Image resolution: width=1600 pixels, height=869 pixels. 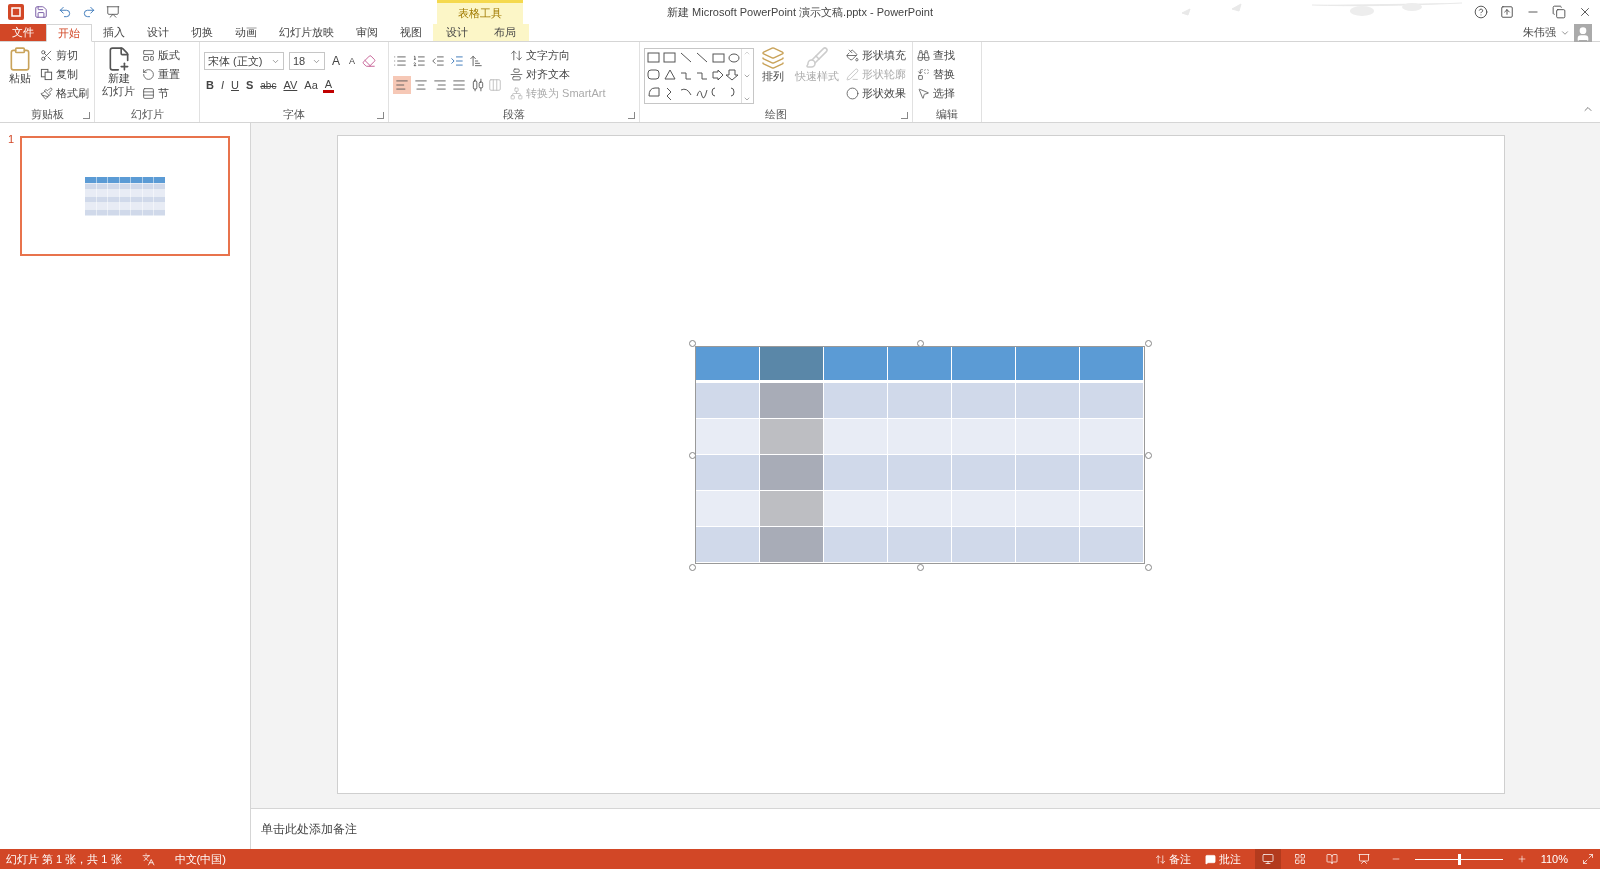 What do you see at coordinates (290, 85) in the screenshot?
I see `format-button: AV` at bounding box center [290, 85].